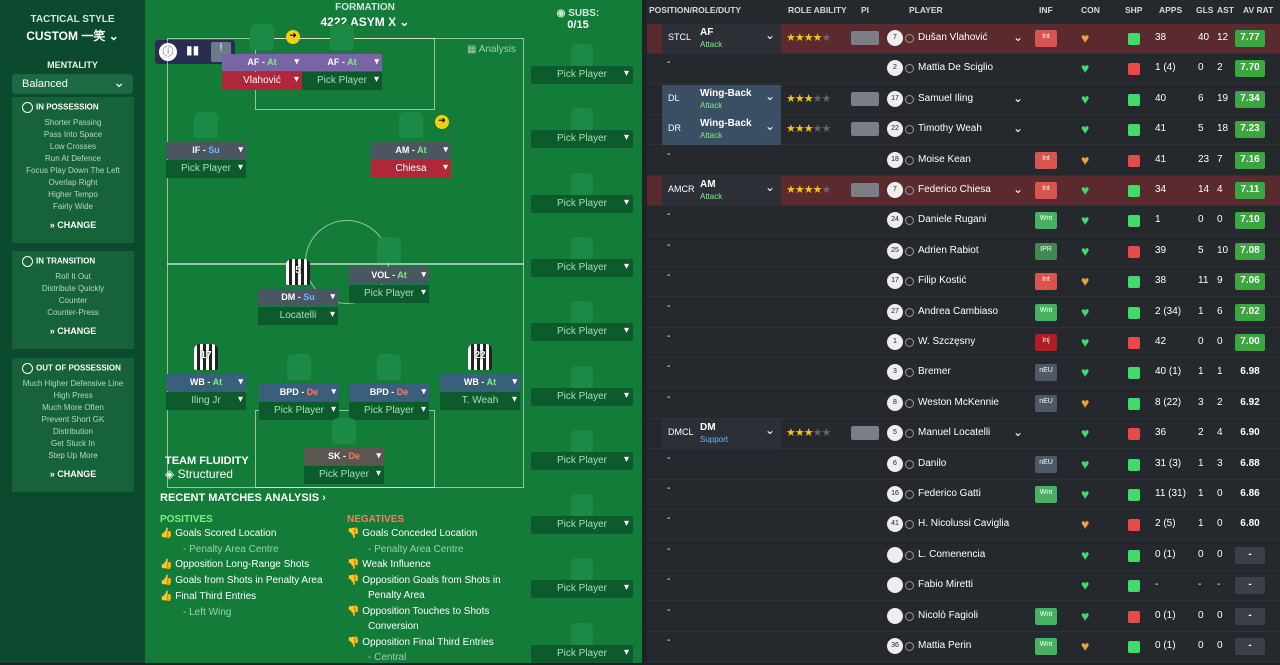 Image resolution: width=1280 pixels, height=665 pixels. Describe the element at coordinates (695, 10) in the screenshot. I see `column-header: POSITION/ROLE/DUTY` at that location.